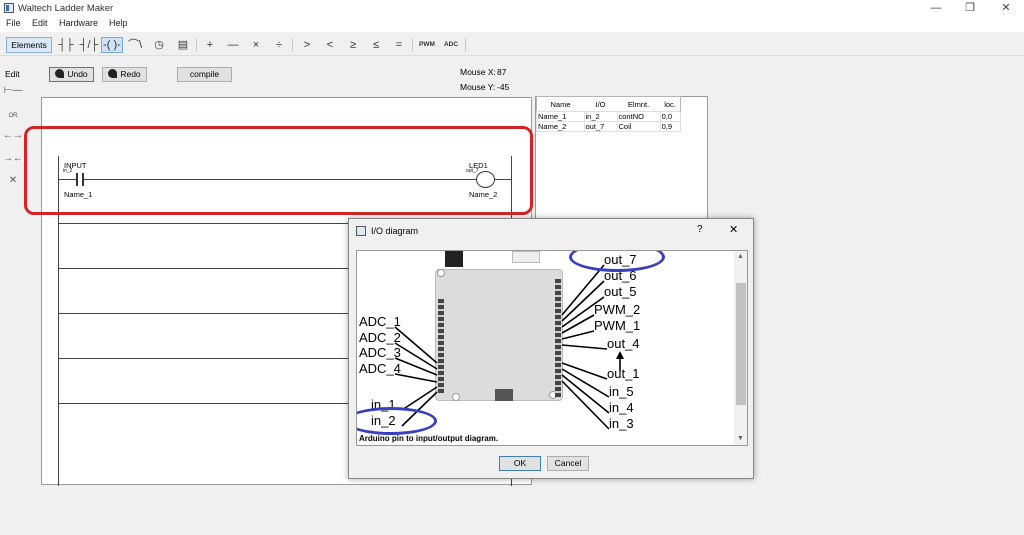 This screenshot has height=535, width=1024. What do you see at coordinates (113, 73) in the screenshot?
I see `redo-icon` at bounding box center [113, 73].